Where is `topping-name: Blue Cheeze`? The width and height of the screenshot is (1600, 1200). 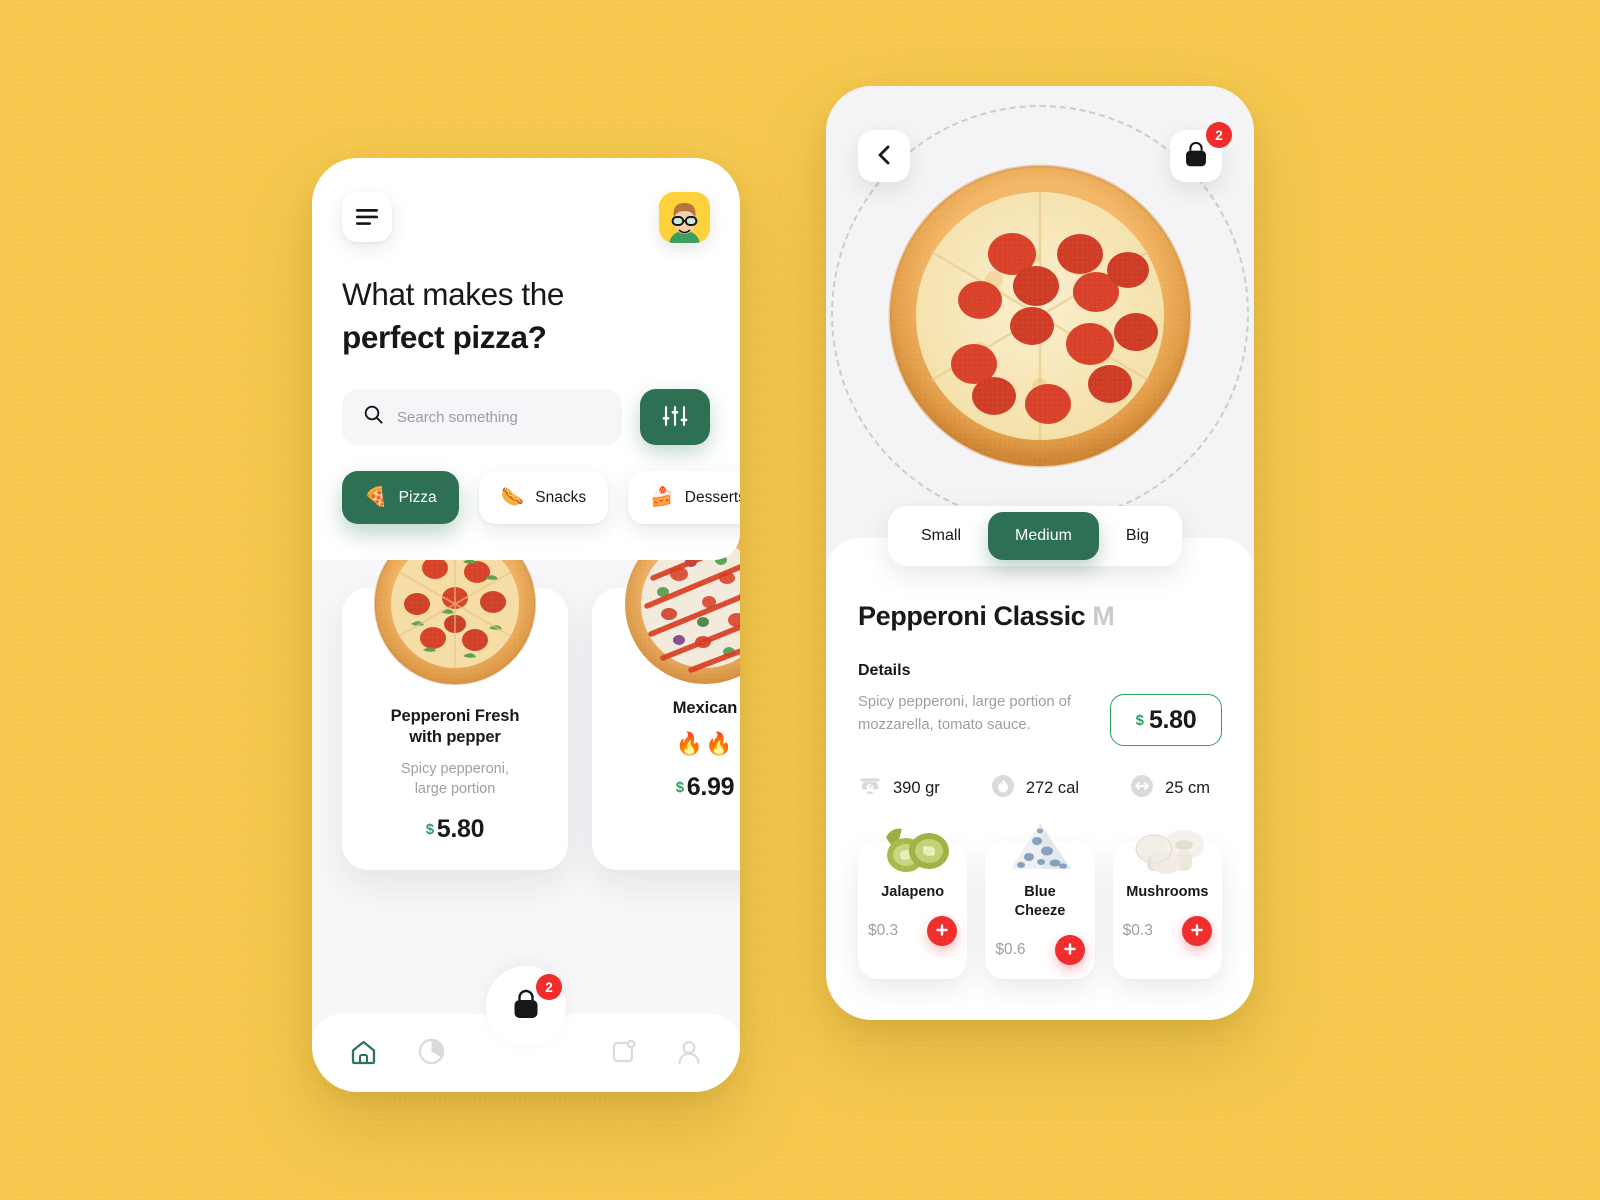 topping-name: Blue Cheeze is located at coordinates (1039, 902).